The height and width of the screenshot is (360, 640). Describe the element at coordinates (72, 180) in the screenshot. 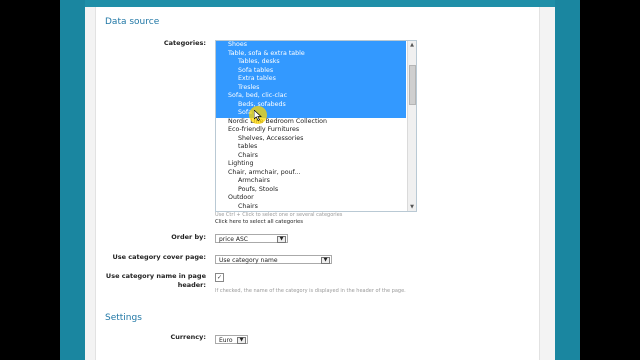

I see `frame-left-border` at that location.